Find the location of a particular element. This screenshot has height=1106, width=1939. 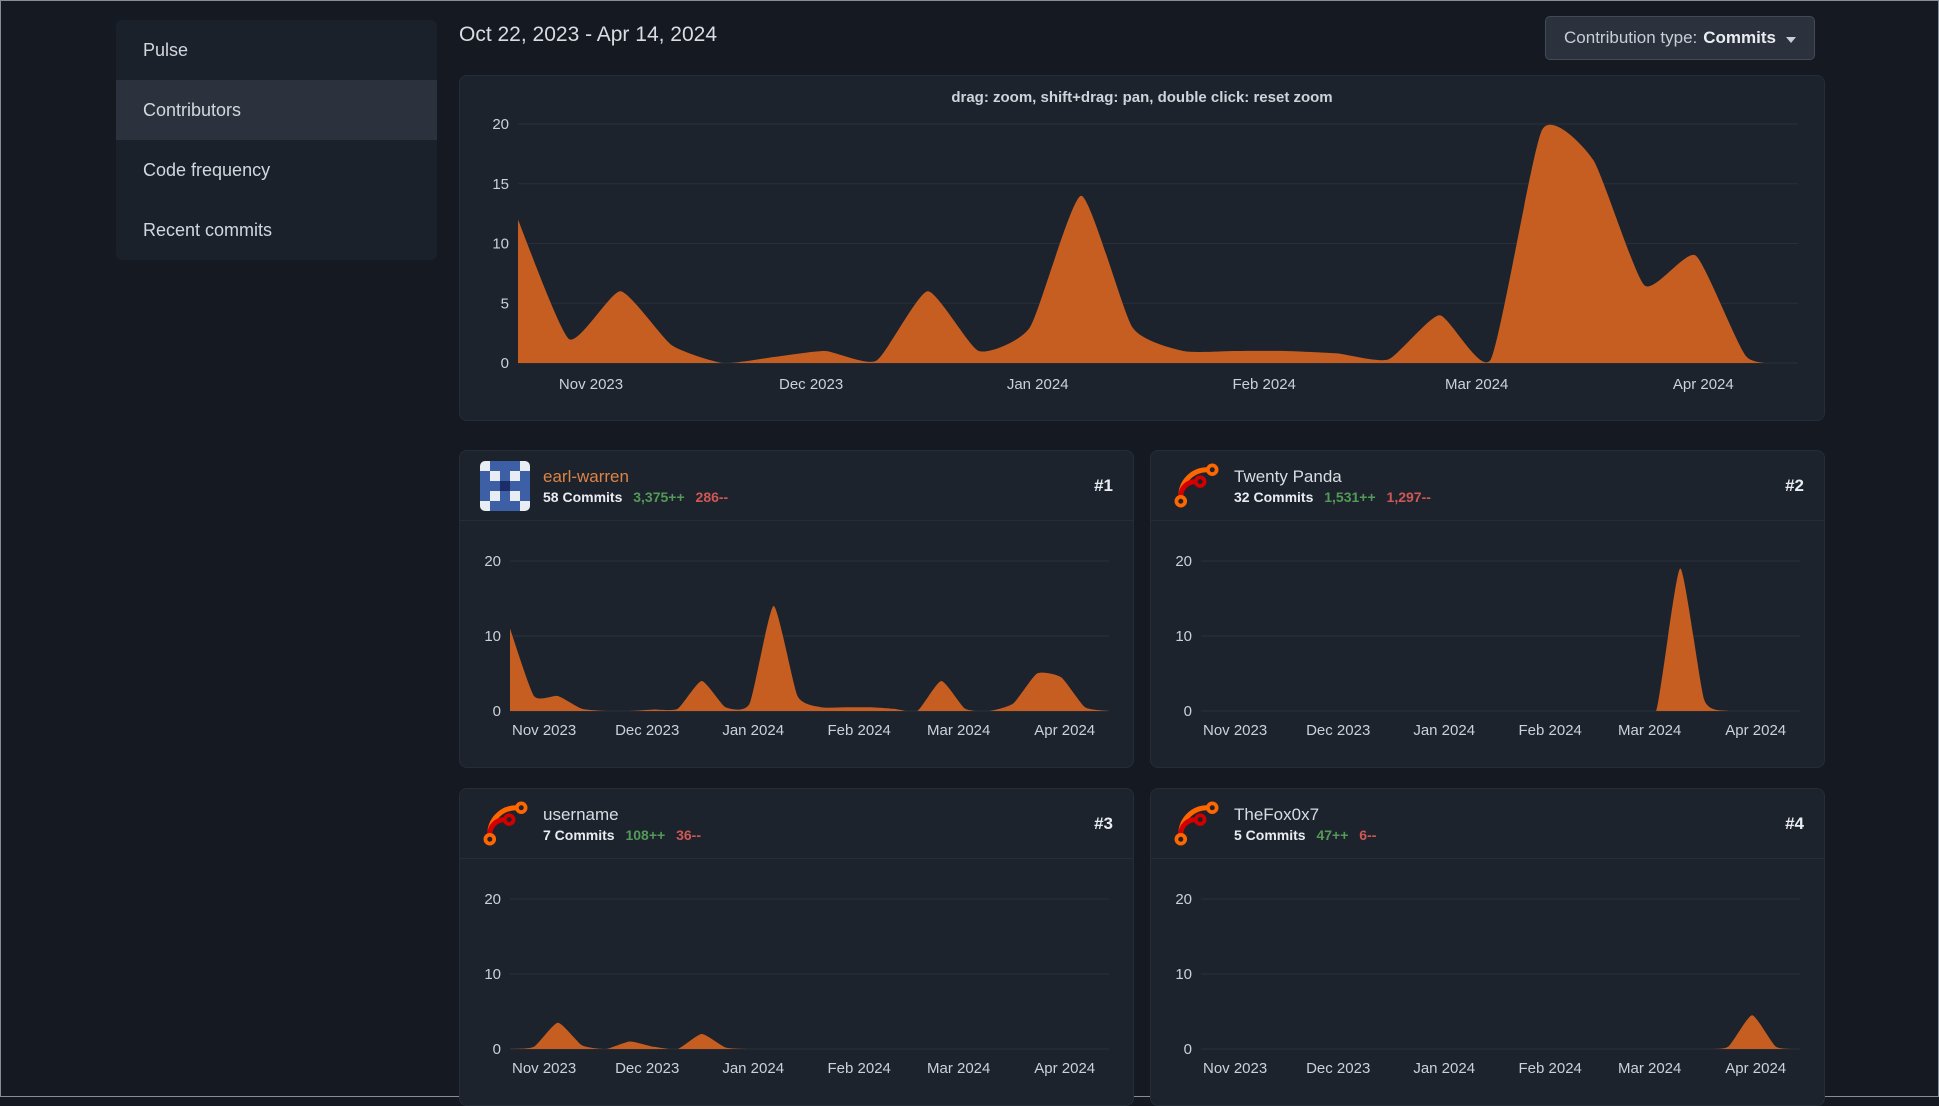

deletions-count: 6-- is located at coordinates (1368, 835).